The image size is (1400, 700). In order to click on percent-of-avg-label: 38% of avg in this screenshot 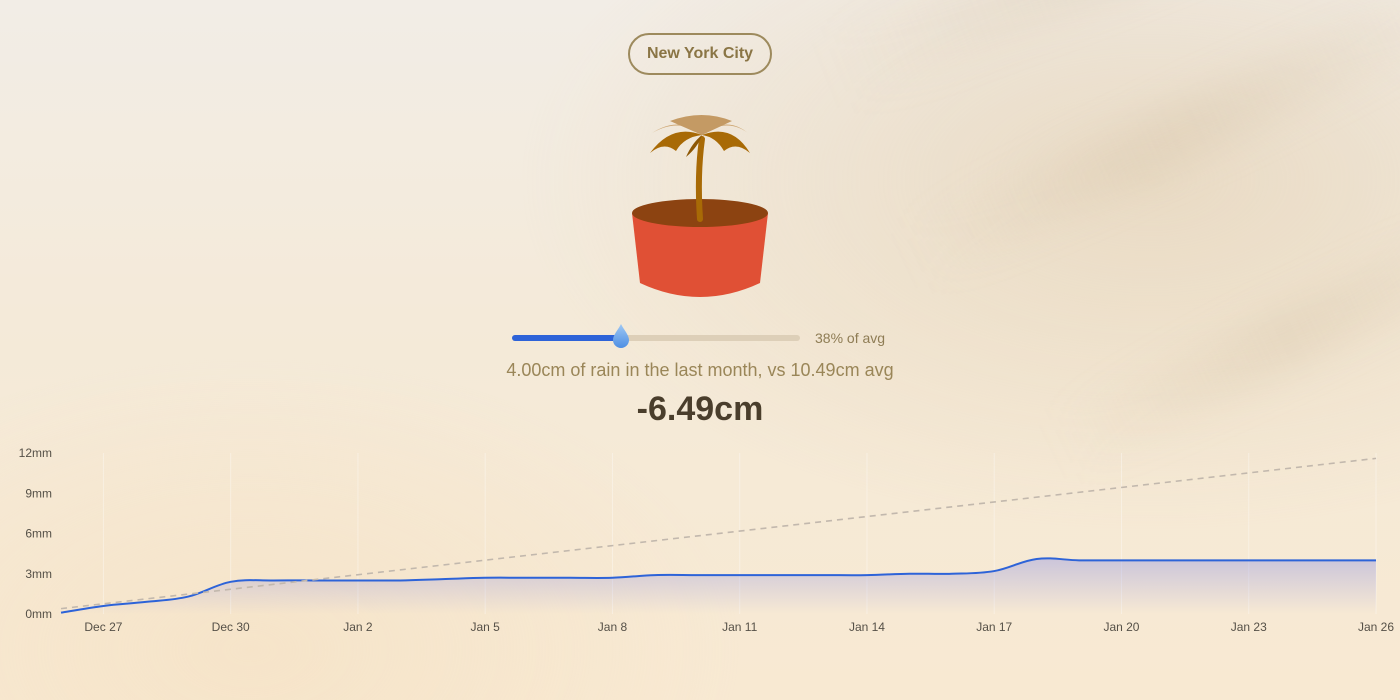, I will do `click(850, 338)`.